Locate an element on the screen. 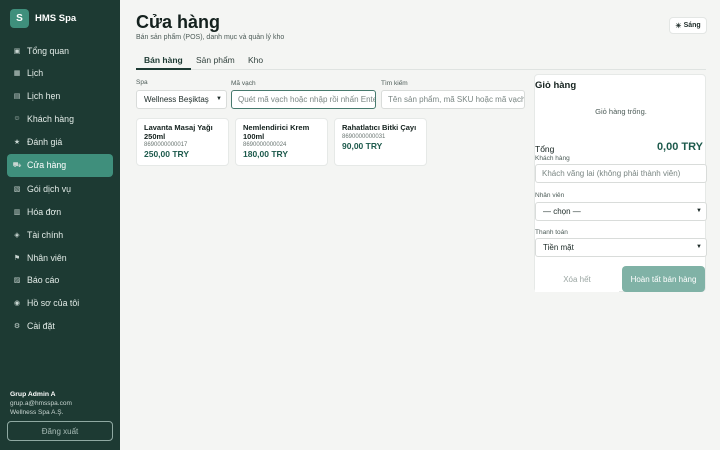 This screenshot has width=720, height=450. sidebar-item-label: Khách hàng is located at coordinates (50, 118).